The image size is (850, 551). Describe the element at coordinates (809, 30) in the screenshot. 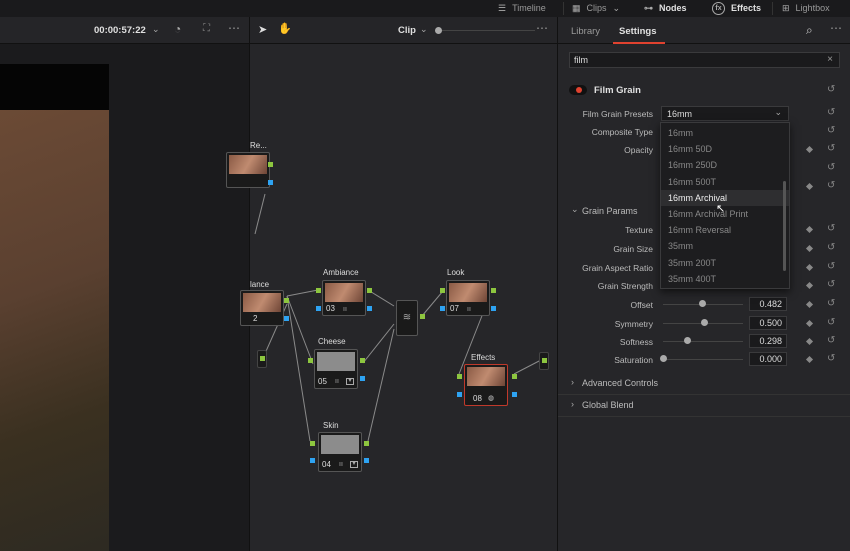

I see `search-icon: ⌕` at that location.